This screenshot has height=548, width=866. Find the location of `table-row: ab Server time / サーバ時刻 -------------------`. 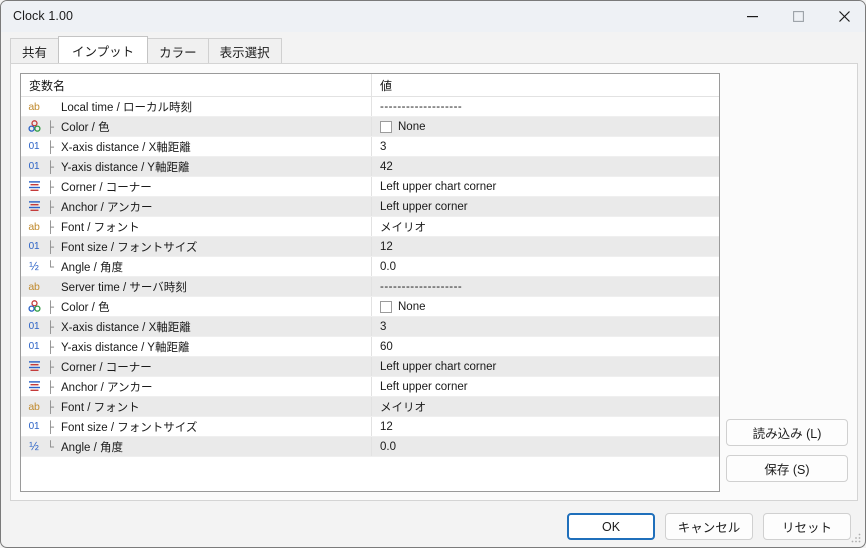

table-row: ab Server time / サーバ時刻 ------------------- is located at coordinates (370, 287).